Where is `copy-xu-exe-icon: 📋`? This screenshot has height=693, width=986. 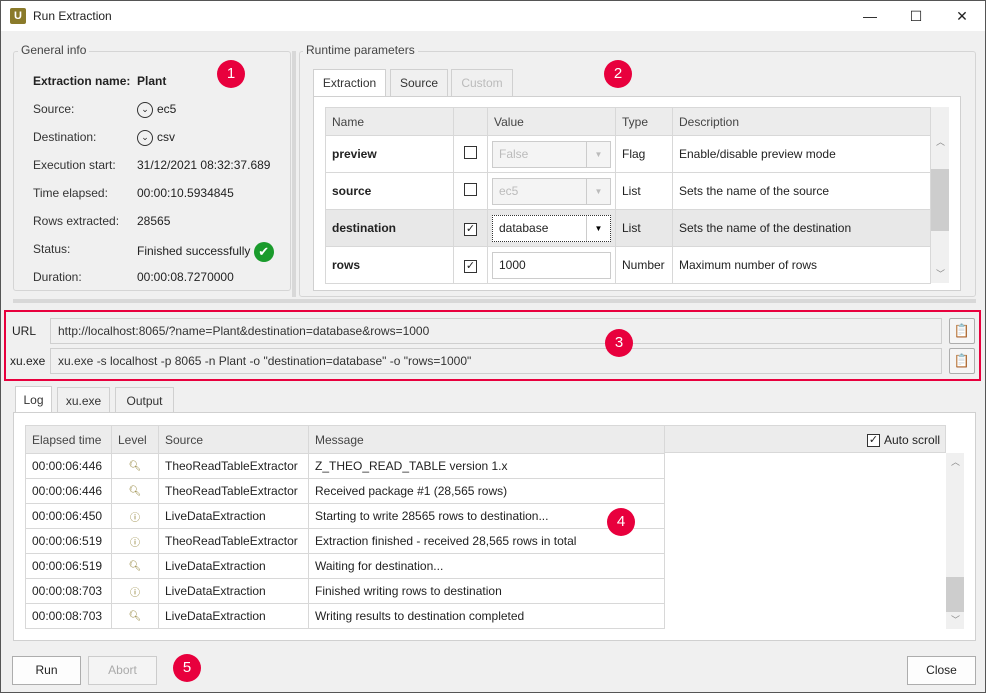
copy-xu-exe-icon: 📋 is located at coordinates (962, 361).